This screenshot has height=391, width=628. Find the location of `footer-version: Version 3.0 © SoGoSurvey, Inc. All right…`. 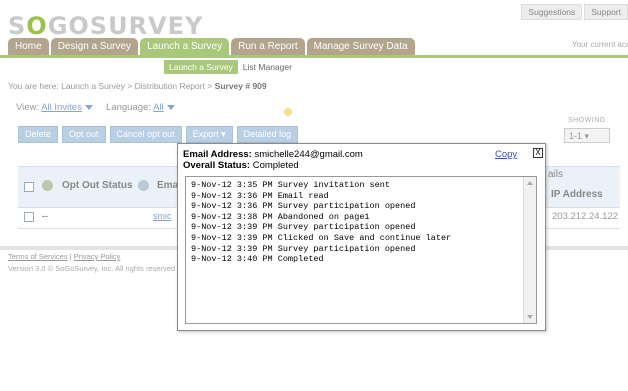

footer-version: Version 3.0 © SoGoSurvey, Inc. All right… is located at coordinates (92, 268).